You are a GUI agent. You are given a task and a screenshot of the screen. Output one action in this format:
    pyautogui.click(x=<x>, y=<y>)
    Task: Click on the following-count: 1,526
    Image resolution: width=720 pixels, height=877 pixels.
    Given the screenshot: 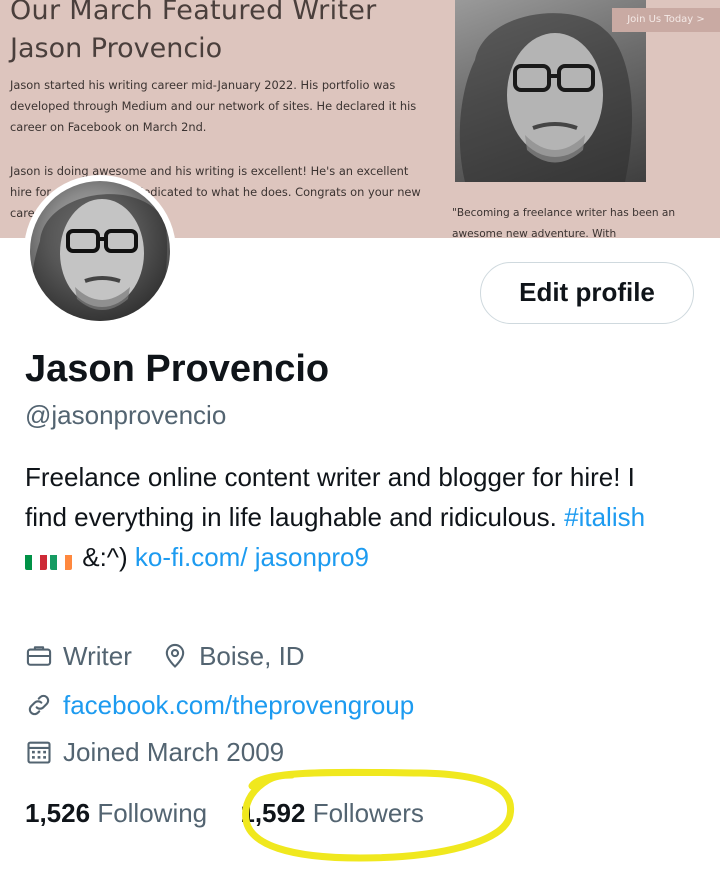 What is the action you would take?
    pyautogui.click(x=58, y=813)
    